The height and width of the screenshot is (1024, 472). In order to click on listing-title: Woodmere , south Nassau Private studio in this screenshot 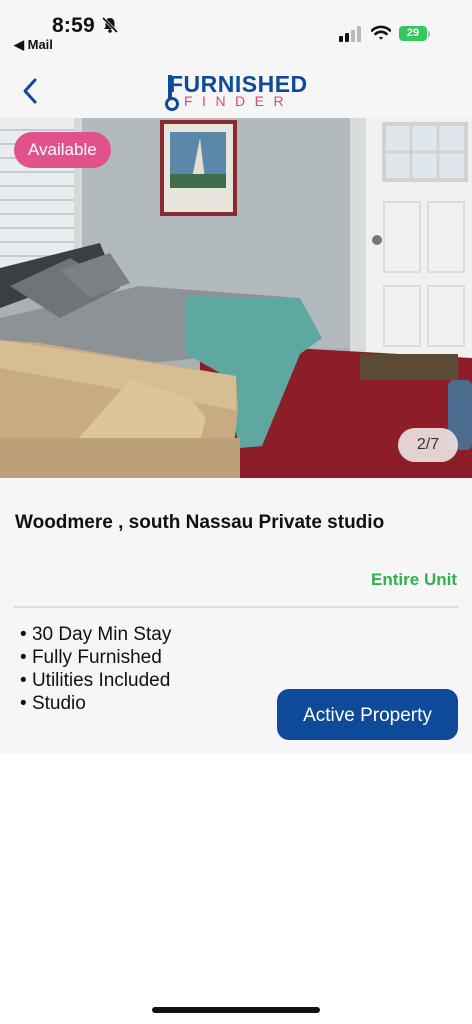, I will do `click(200, 522)`.